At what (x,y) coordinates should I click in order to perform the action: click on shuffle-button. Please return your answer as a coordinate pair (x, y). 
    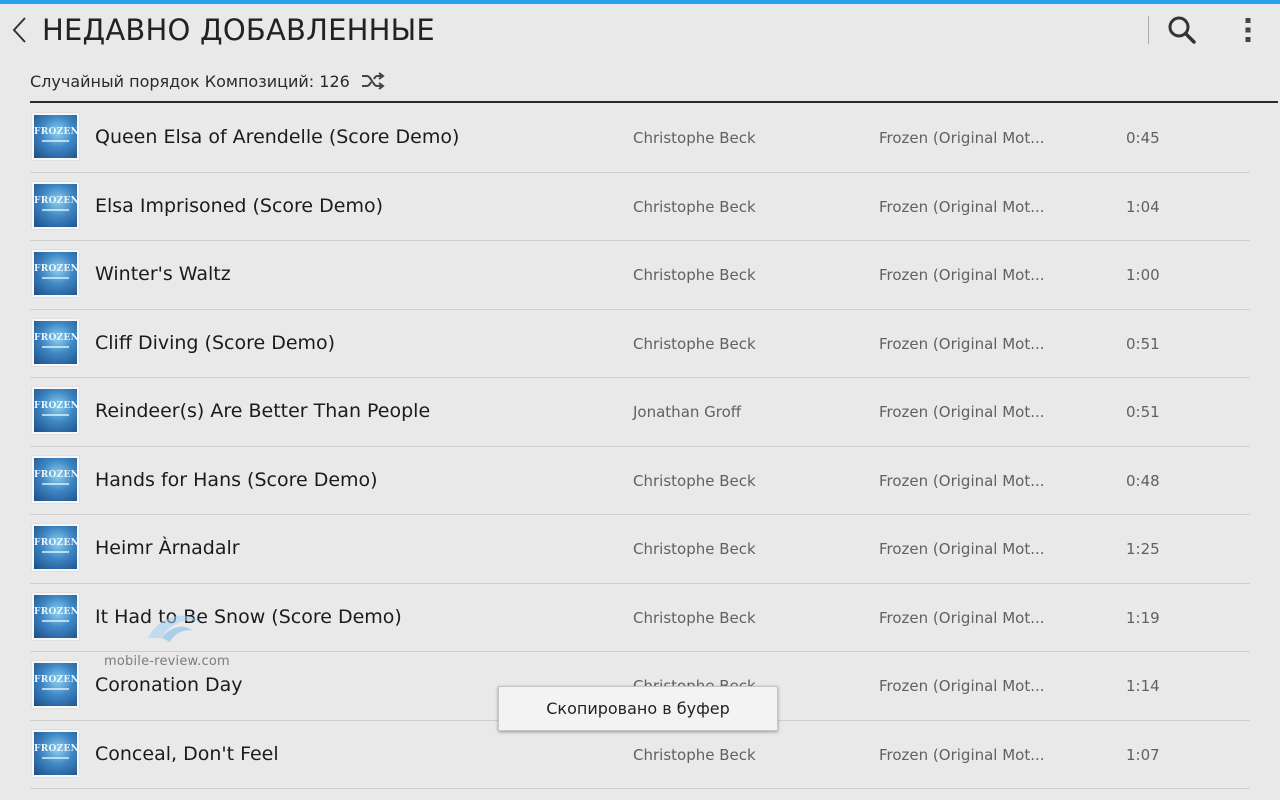
    Looking at the image, I should click on (373, 81).